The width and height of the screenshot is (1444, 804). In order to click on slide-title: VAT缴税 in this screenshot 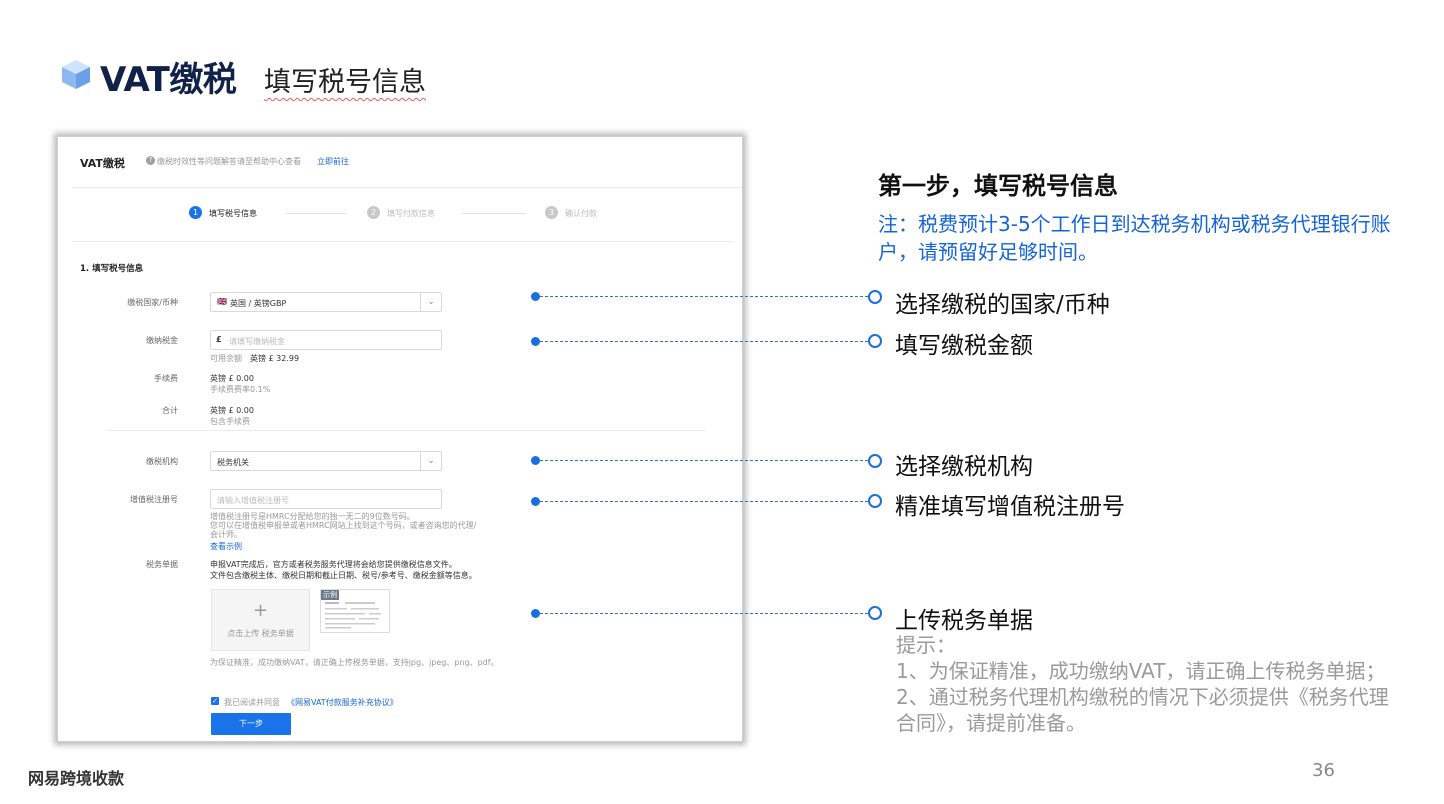, I will do `click(168, 80)`.